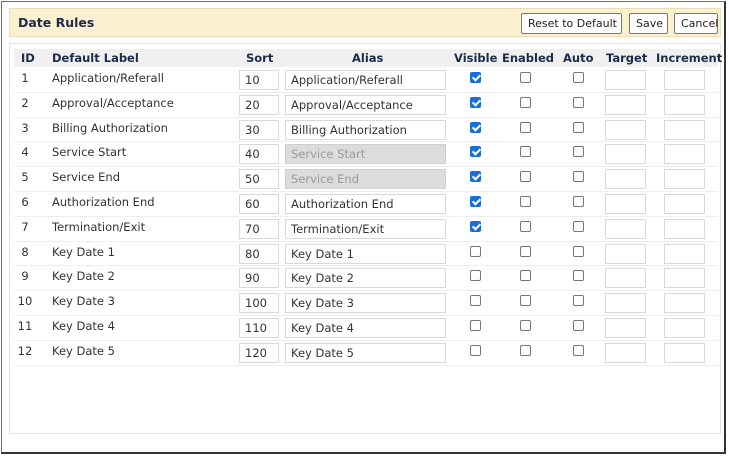 Image resolution: width=729 pixels, height=457 pixels. What do you see at coordinates (365, 104) in the screenshot?
I see `alias-input: Approval/Acceptance` at bounding box center [365, 104].